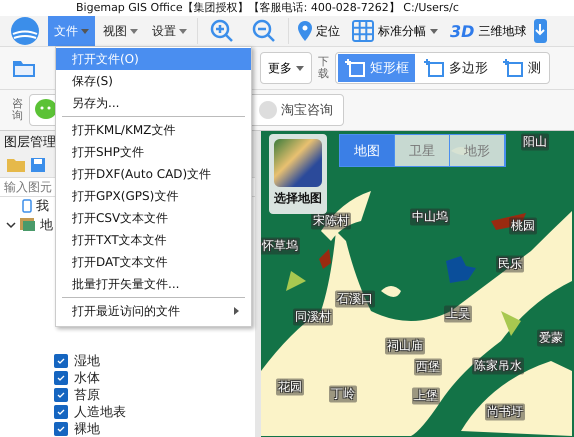 This screenshot has width=574, height=437. I want to click on place-label: 怀草坞, so click(280, 246).